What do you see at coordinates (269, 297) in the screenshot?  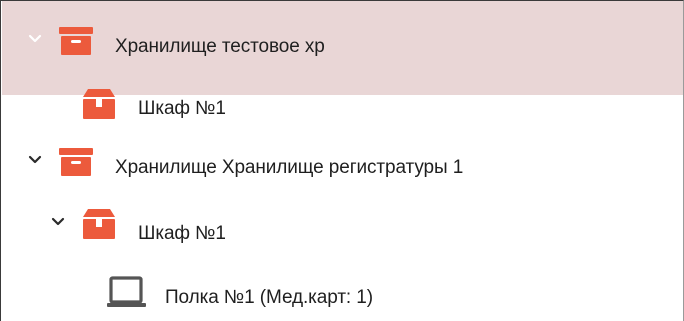 I see `tree-node-label: Полка №1 (Мед.карт: 1)` at bounding box center [269, 297].